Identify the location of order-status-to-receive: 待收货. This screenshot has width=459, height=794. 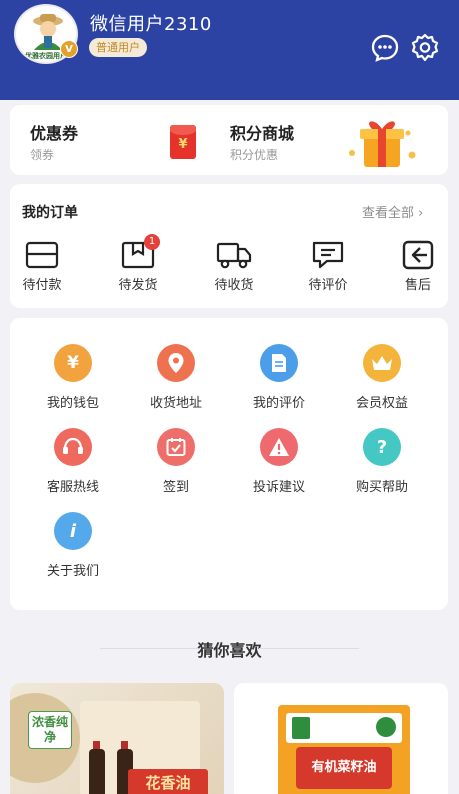
(234, 268).